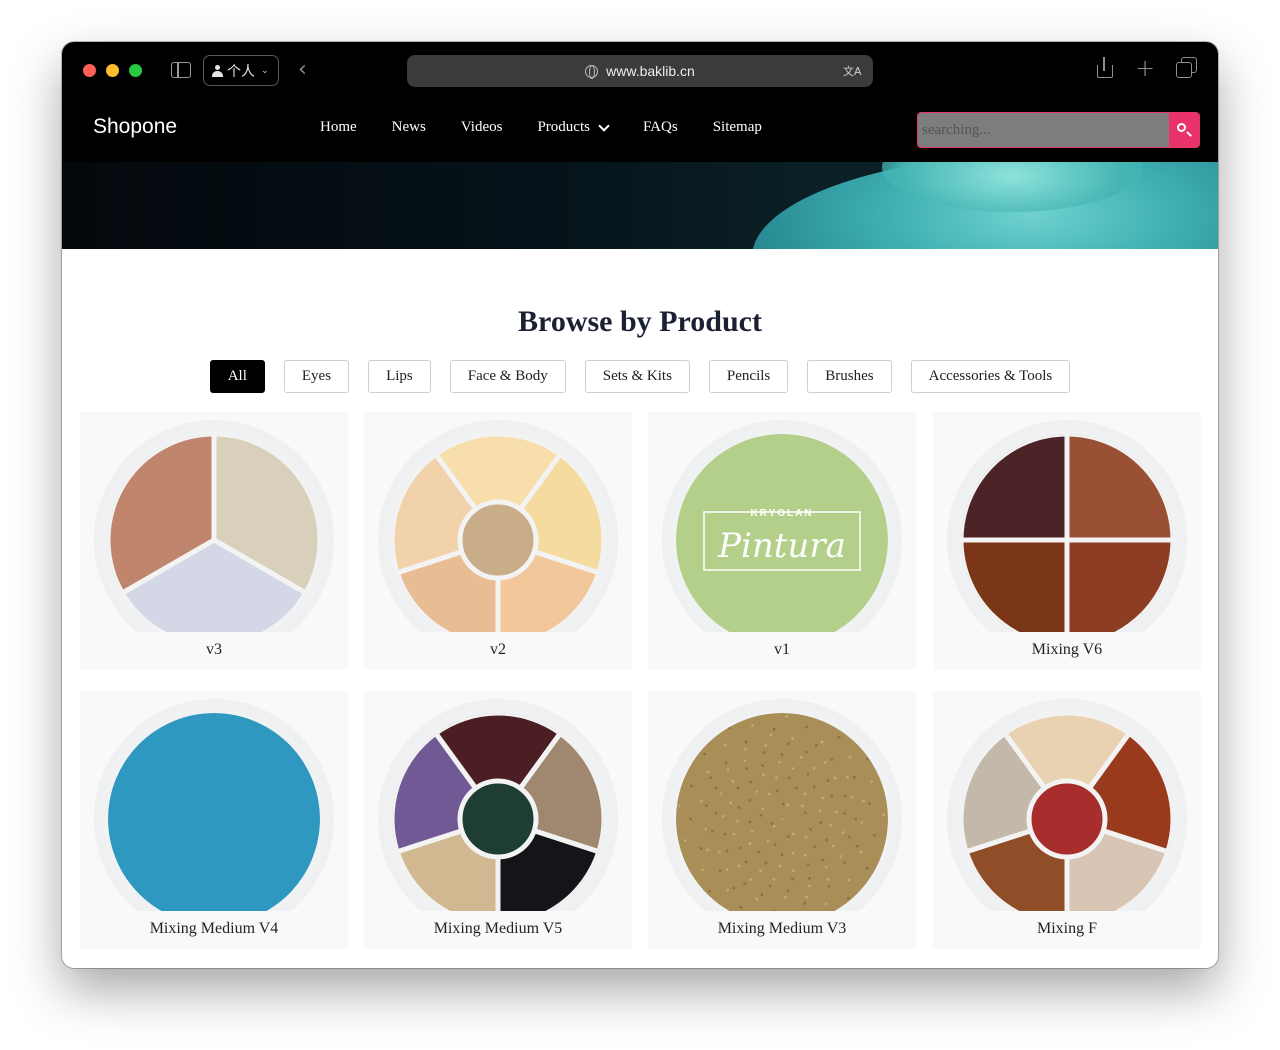  Describe the element at coordinates (217, 70) in the screenshot. I see `person-icon` at that location.